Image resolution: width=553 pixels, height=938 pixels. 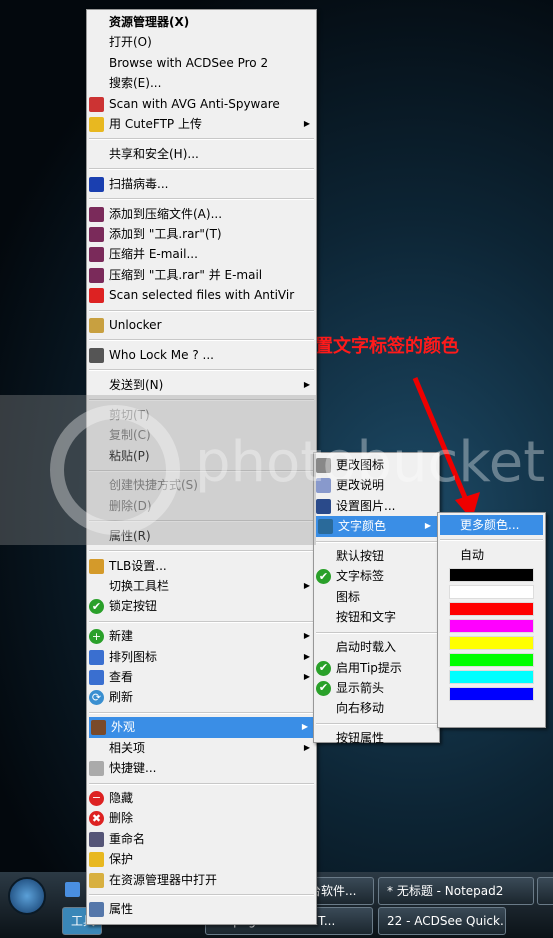 I want to click on menu-item: Scan with AVG Anti-Spyware, so click(x=201, y=104).